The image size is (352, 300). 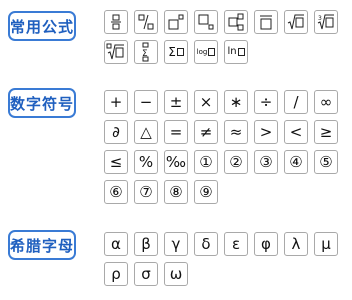 What do you see at coordinates (116, 162) in the screenshot?
I see `math-symbol-button: ≤` at bounding box center [116, 162].